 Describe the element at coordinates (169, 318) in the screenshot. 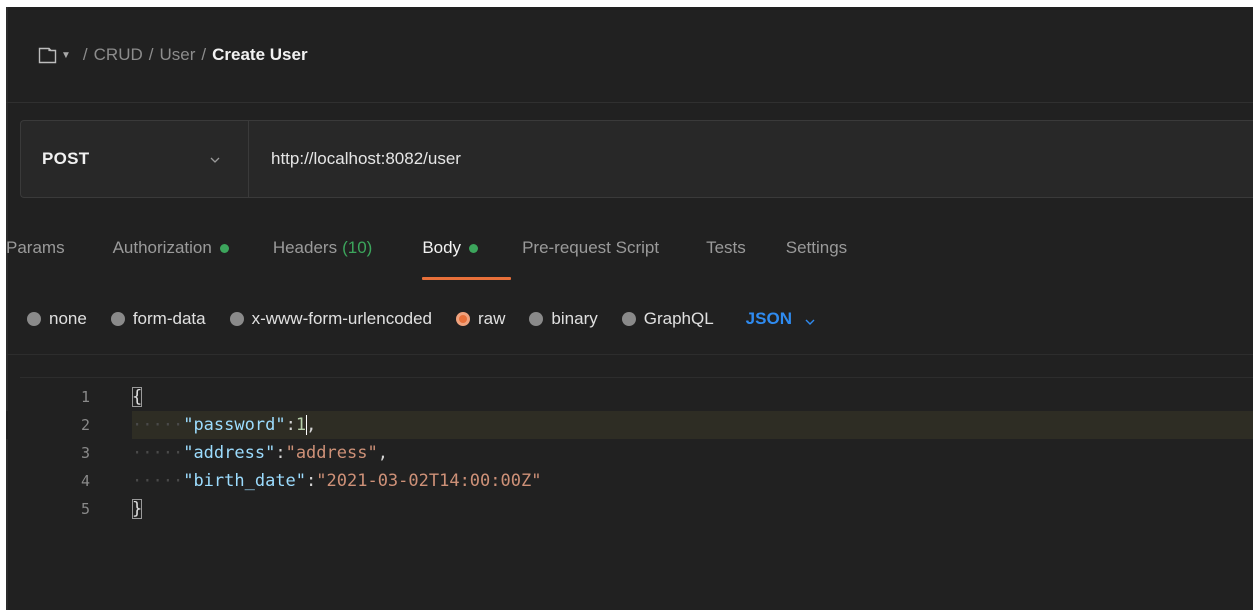

I see `radio-label: form-data` at that location.